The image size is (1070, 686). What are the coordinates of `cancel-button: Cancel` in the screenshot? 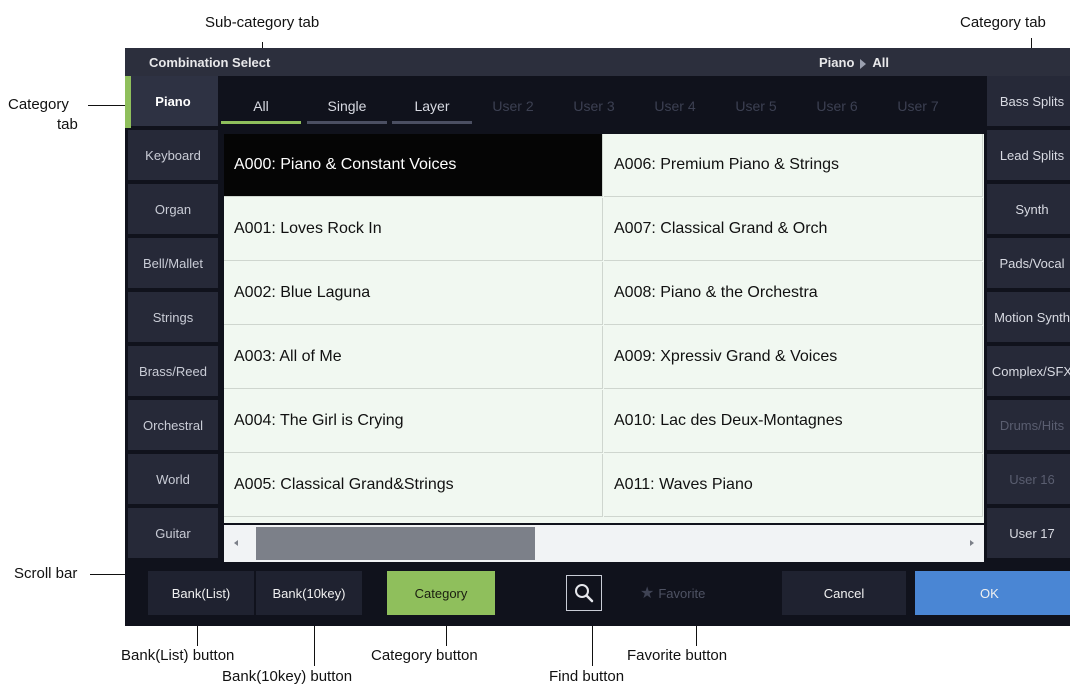 It's located at (844, 593).